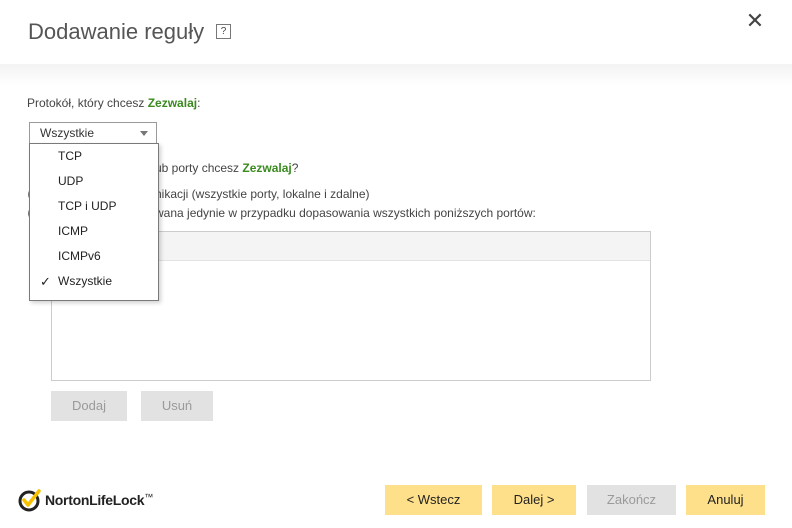 This screenshot has width=792, height=528. Describe the element at coordinates (94, 231) in the screenshot. I see `dropdown-option-icmp: ICMP` at that location.